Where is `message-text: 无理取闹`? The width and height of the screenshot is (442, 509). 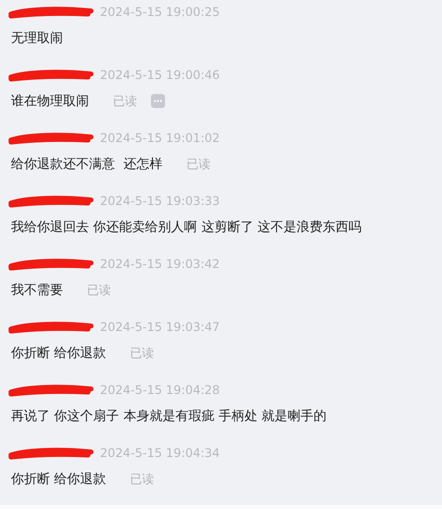
message-text: 无理取闹 is located at coordinates (37, 38).